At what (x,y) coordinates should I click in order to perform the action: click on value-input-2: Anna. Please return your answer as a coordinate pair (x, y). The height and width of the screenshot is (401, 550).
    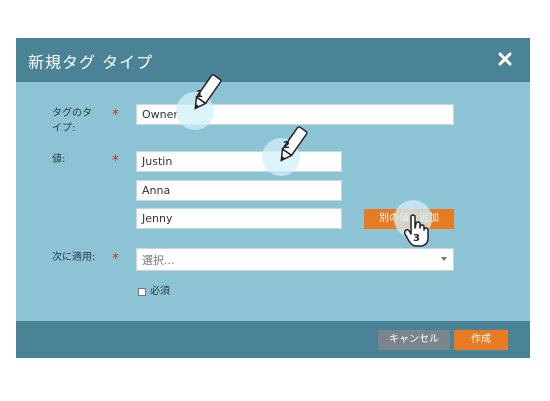
    Looking at the image, I should click on (239, 190).